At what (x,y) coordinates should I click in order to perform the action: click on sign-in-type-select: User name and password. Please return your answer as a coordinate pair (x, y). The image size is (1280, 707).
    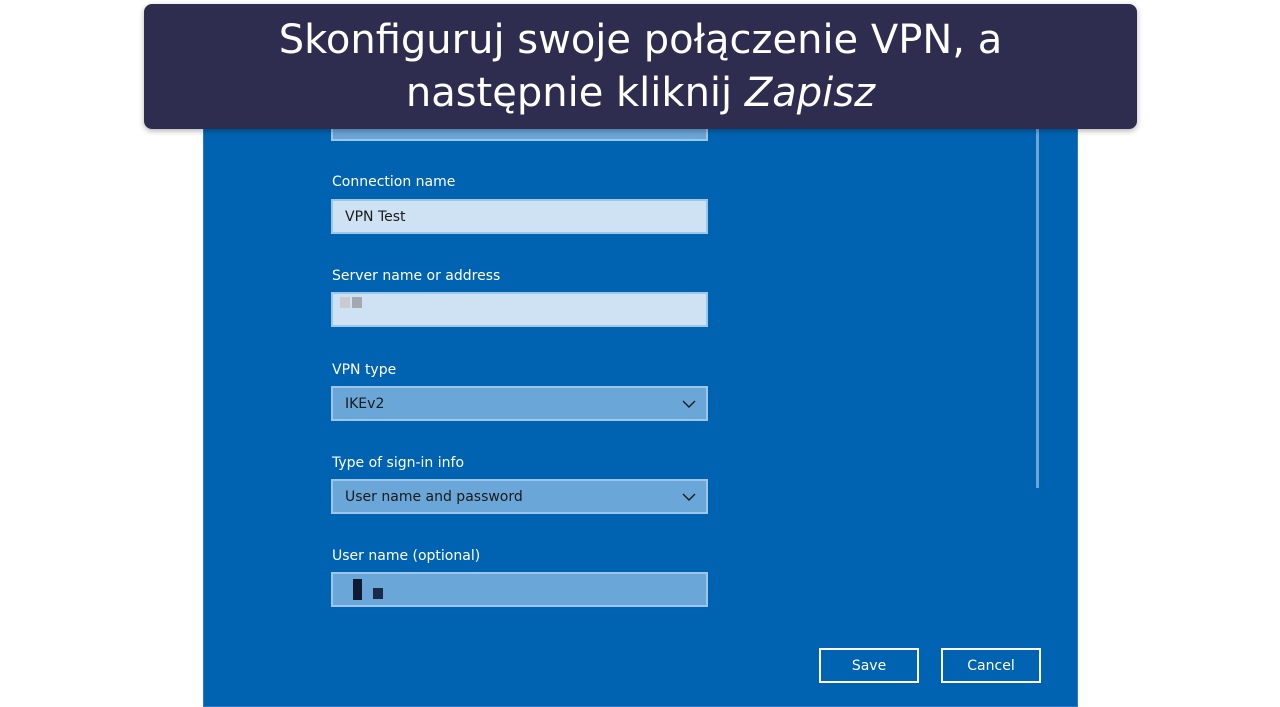
    Looking at the image, I should click on (519, 496).